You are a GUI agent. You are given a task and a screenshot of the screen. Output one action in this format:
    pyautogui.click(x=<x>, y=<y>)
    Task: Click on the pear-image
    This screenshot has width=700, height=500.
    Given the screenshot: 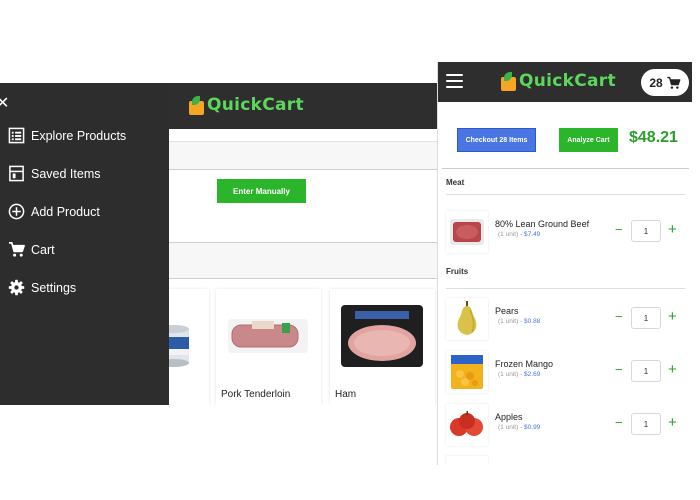 What is the action you would take?
    pyautogui.click(x=467, y=318)
    